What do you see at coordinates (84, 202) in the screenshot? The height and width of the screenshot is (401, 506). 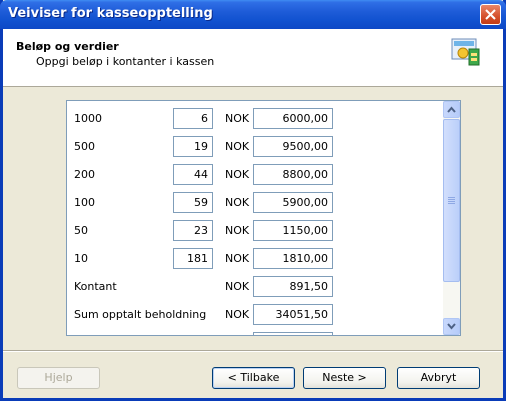 I see `denomination-label: 100` at bounding box center [84, 202].